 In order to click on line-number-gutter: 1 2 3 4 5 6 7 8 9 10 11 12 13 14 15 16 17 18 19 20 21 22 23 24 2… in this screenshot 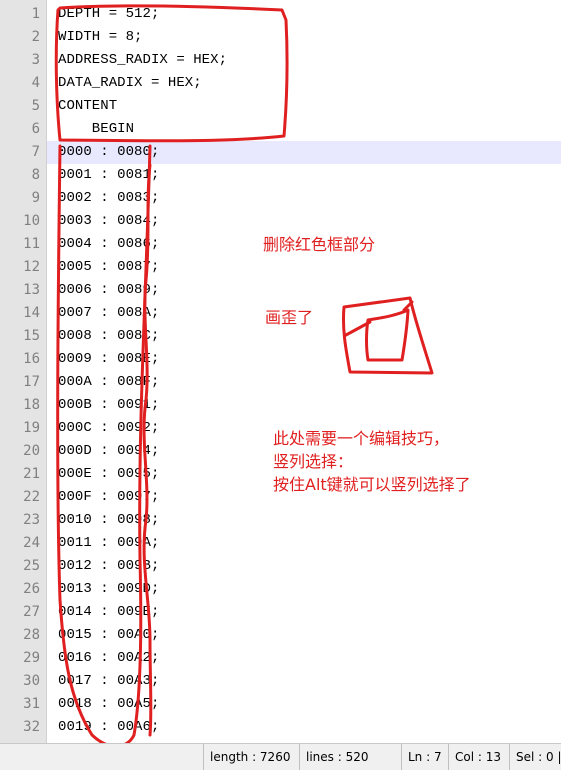, I will do `click(23, 371)`.